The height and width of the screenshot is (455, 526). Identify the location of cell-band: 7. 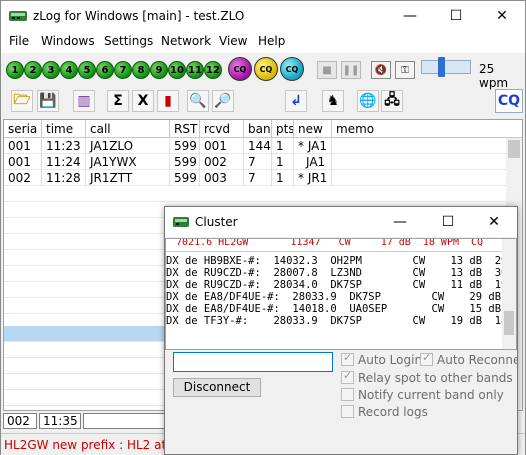
(258, 162).